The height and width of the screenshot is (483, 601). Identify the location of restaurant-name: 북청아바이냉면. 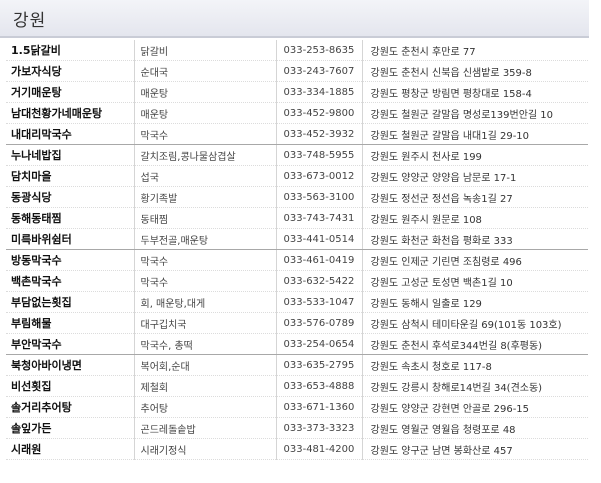
(70, 365).